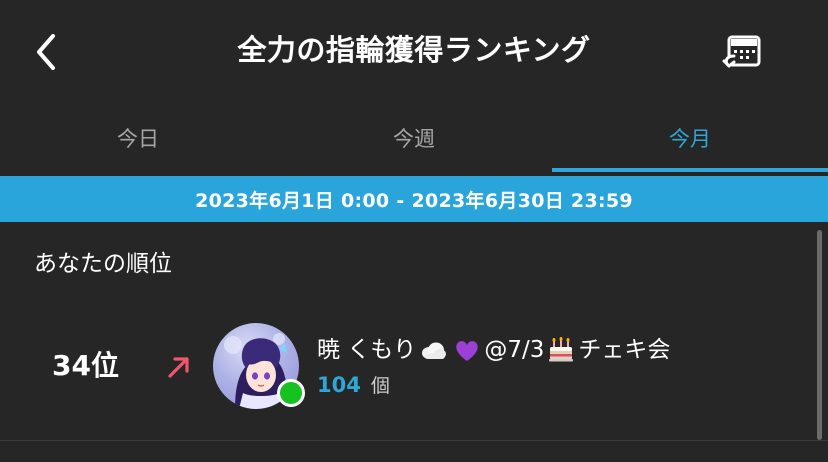  I want to click on my-rank-heading: あなたの順位, so click(103, 264).